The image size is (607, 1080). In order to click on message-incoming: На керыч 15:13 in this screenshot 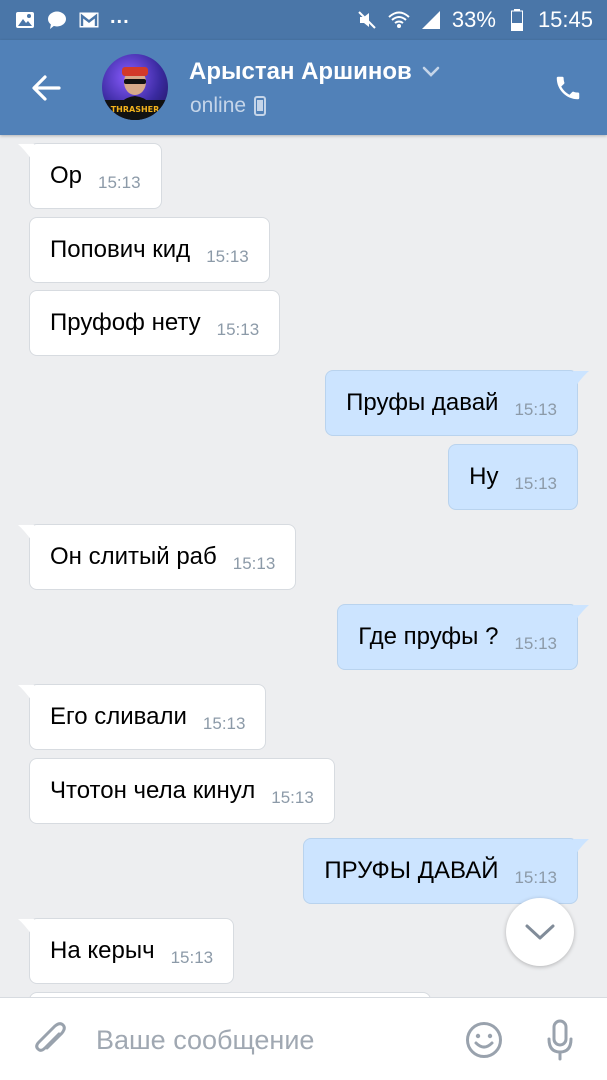, I will do `click(126, 951)`.